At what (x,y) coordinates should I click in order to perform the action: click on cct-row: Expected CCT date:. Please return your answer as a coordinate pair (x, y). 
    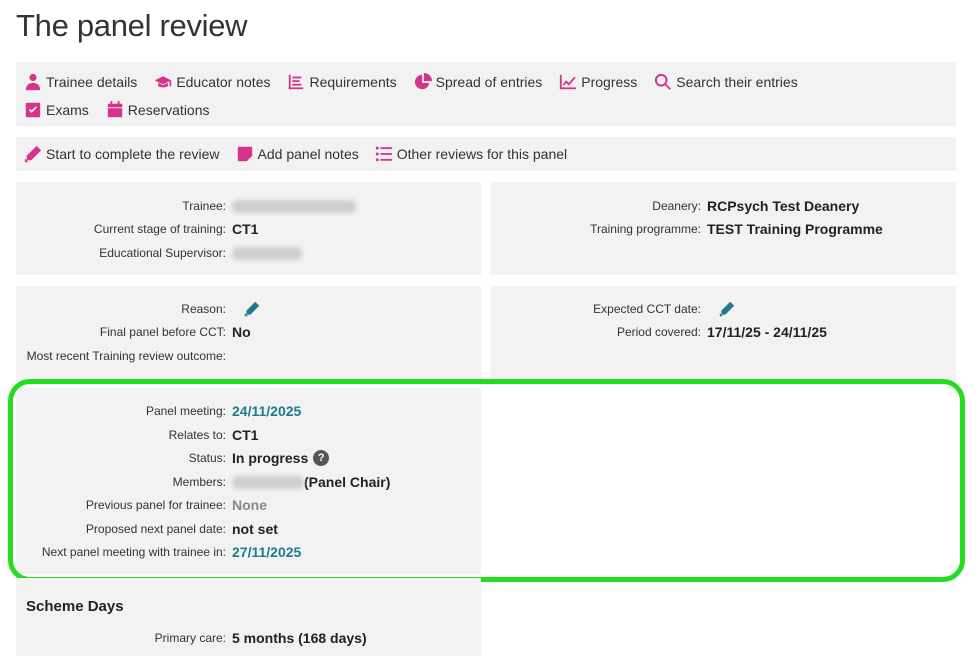
    Looking at the image, I should click on (613, 309).